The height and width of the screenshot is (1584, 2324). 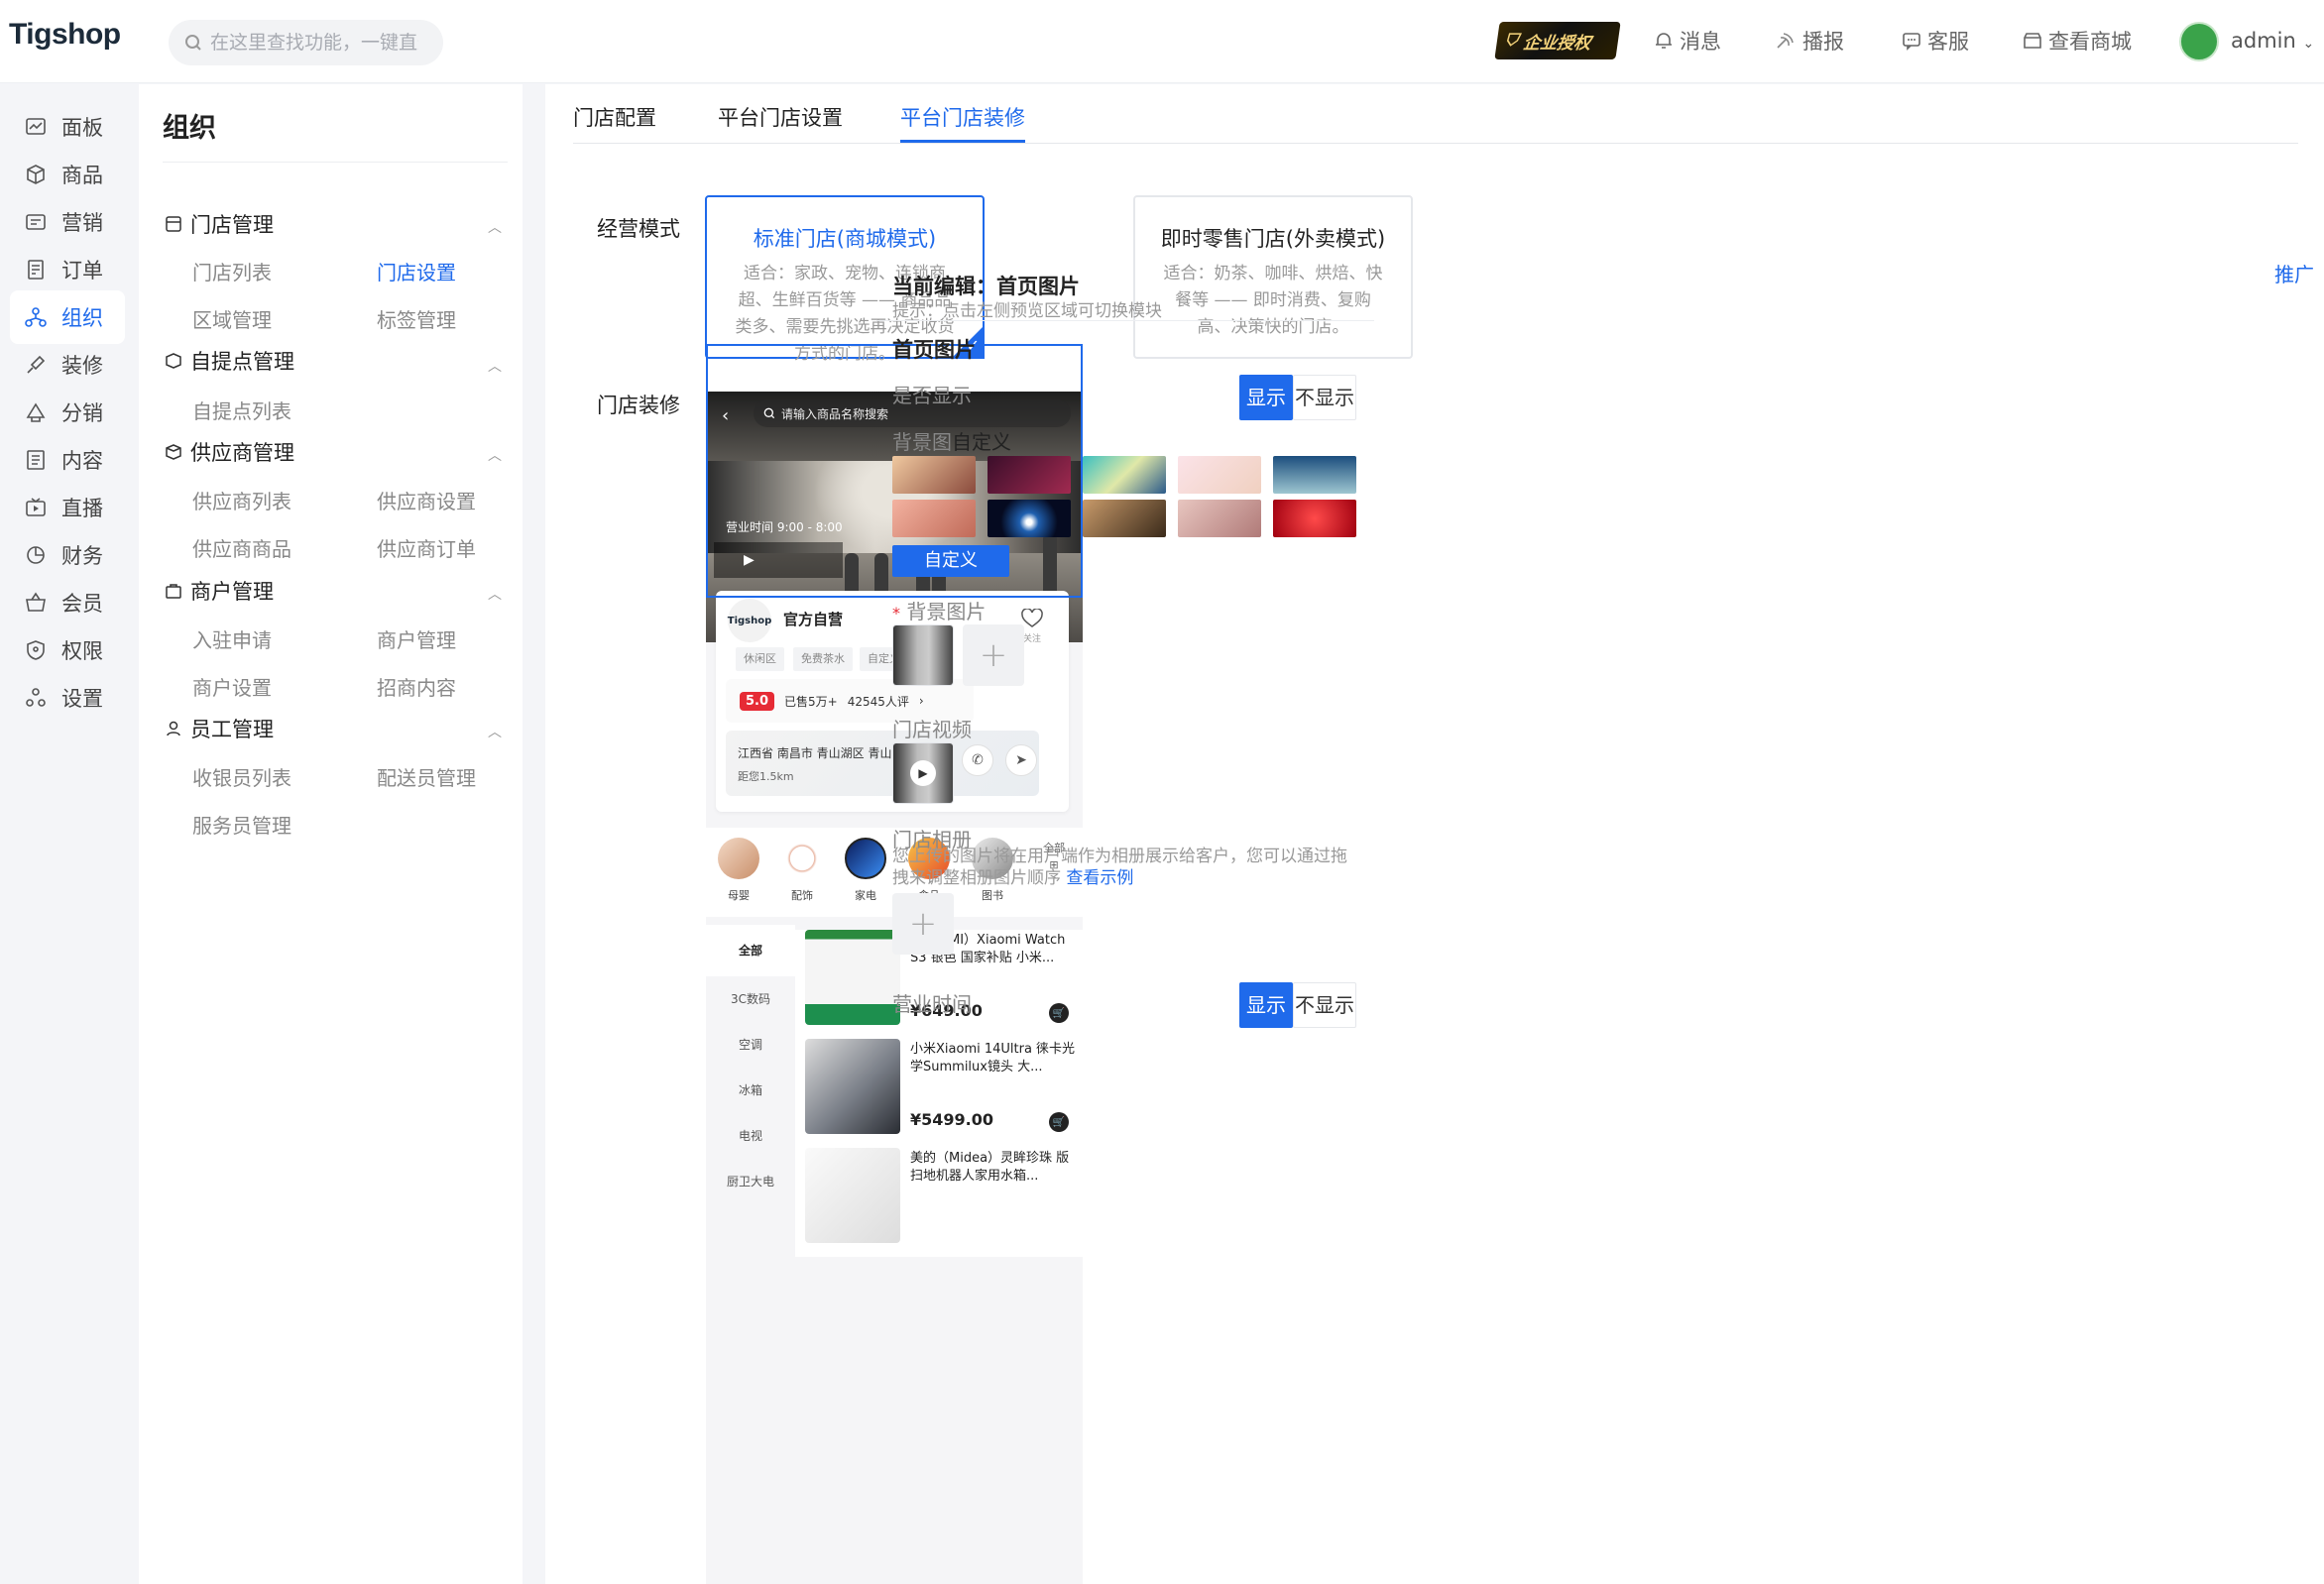 I want to click on group-store-manage: 门店管理, so click(x=219, y=224).